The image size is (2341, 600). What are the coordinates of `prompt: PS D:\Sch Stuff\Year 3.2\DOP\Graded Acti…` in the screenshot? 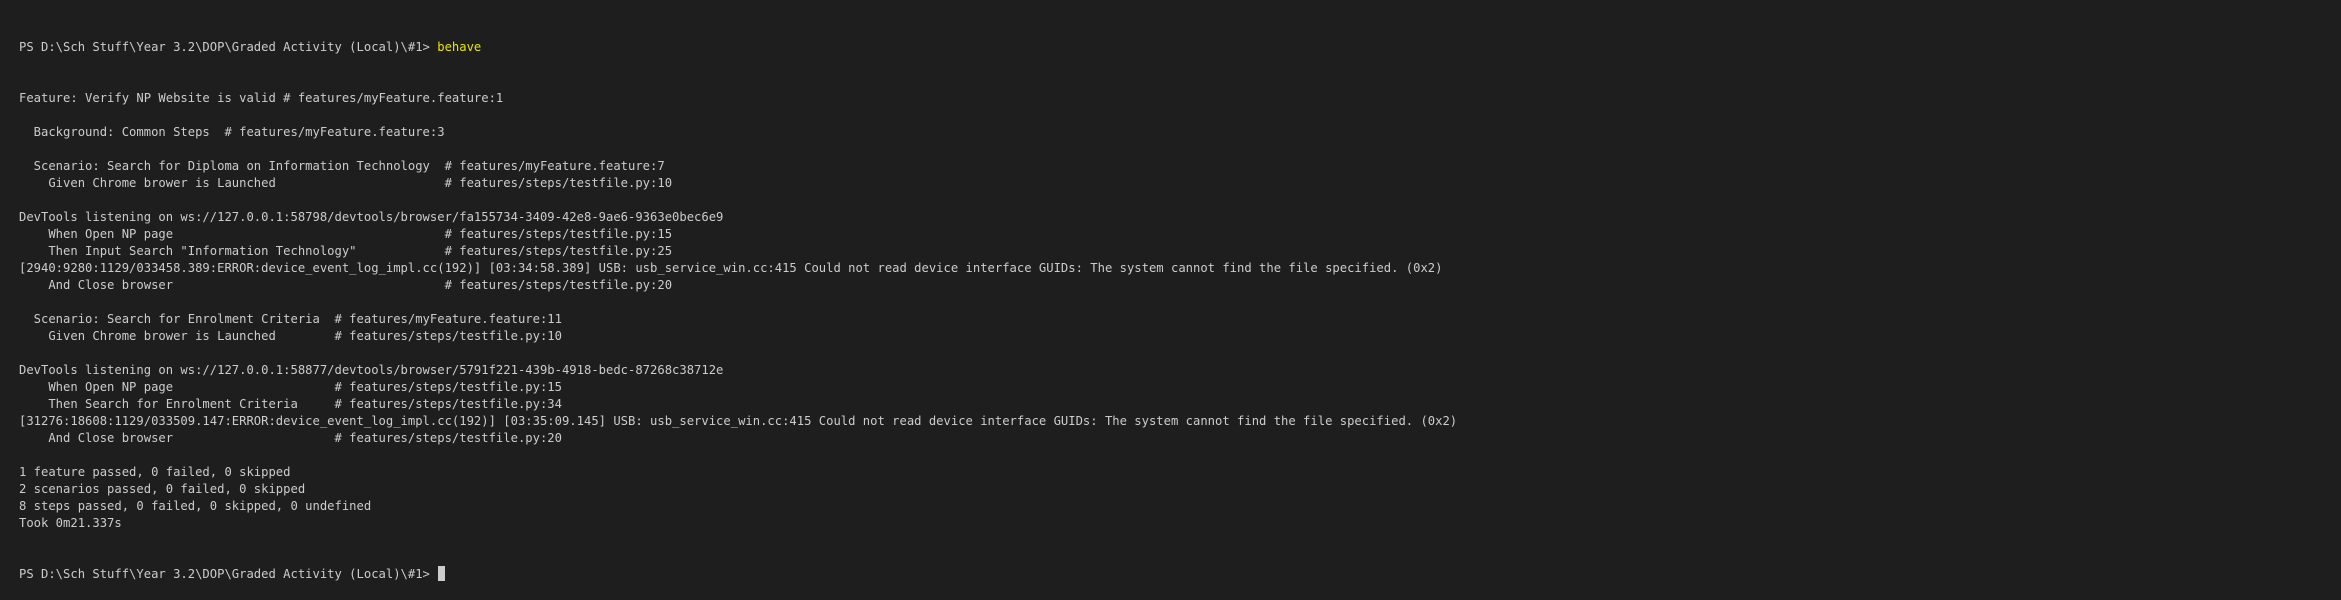 It's located at (228, 47).